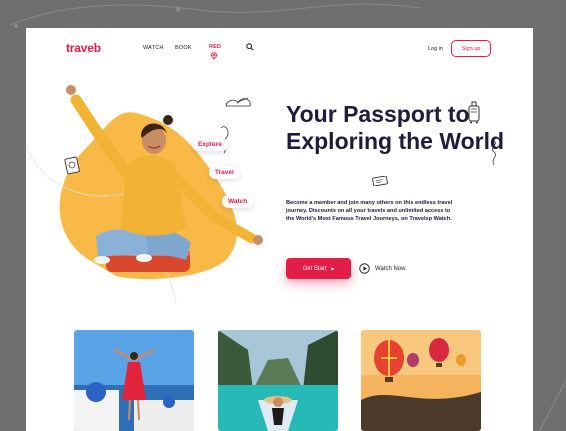 This screenshot has height=431, width=566. Describe the element at coordinates (474, 112) in the screenshot. I see `luggage-icon` at that location.